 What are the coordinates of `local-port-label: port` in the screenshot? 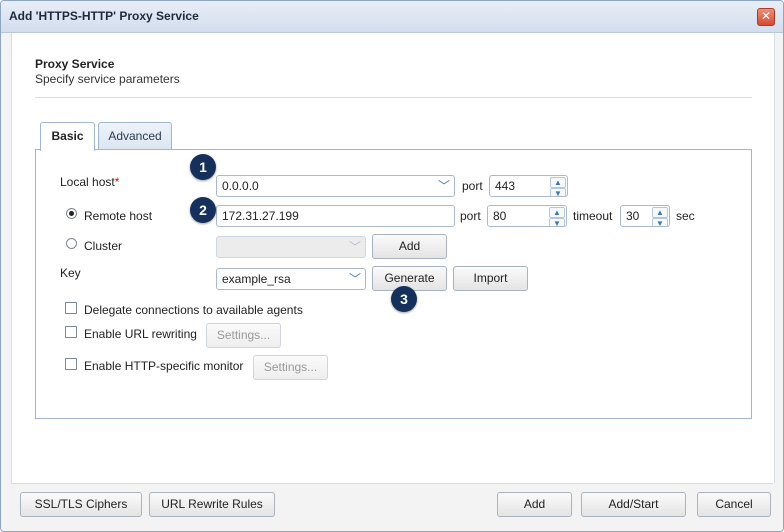 It's located at (472, 186).